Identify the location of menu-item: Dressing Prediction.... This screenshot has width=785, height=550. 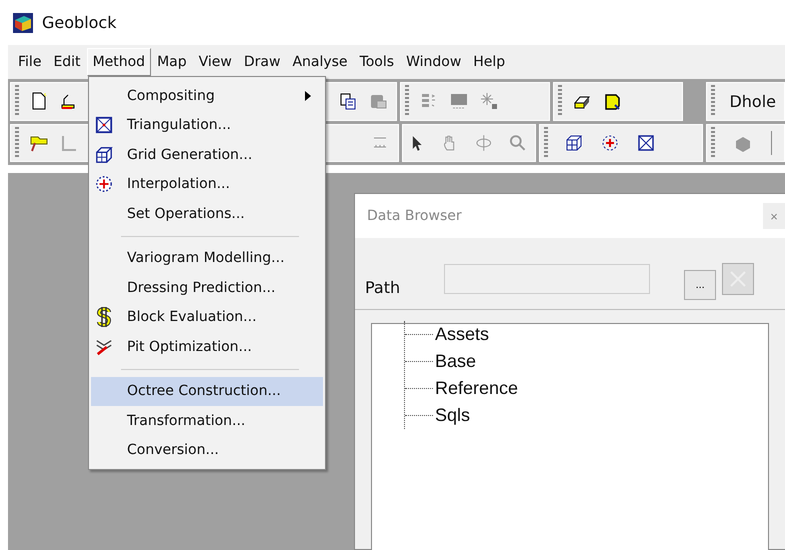
(207, 287).